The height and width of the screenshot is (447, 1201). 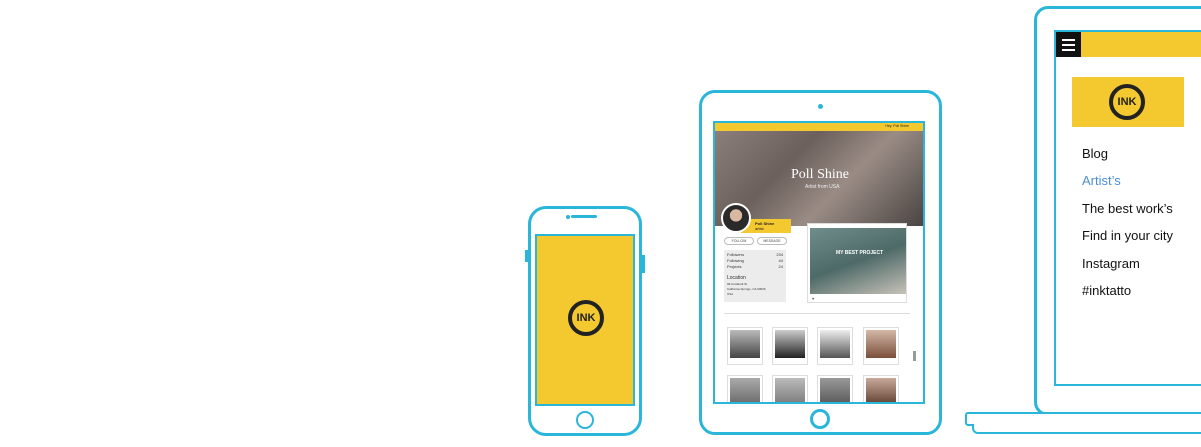 I want to click on nav-item-hashtag: #inktatto, so click(x=1106, y=290).